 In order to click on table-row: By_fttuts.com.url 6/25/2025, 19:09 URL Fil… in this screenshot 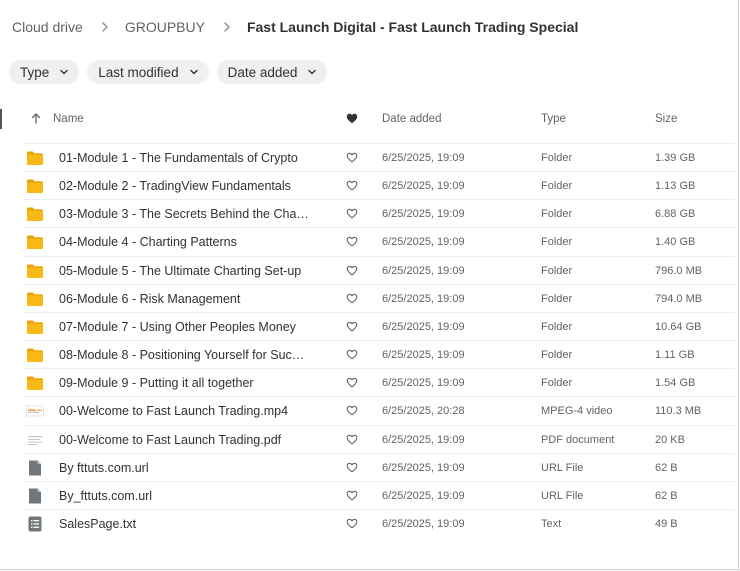, I will do `click(379, 495)`.